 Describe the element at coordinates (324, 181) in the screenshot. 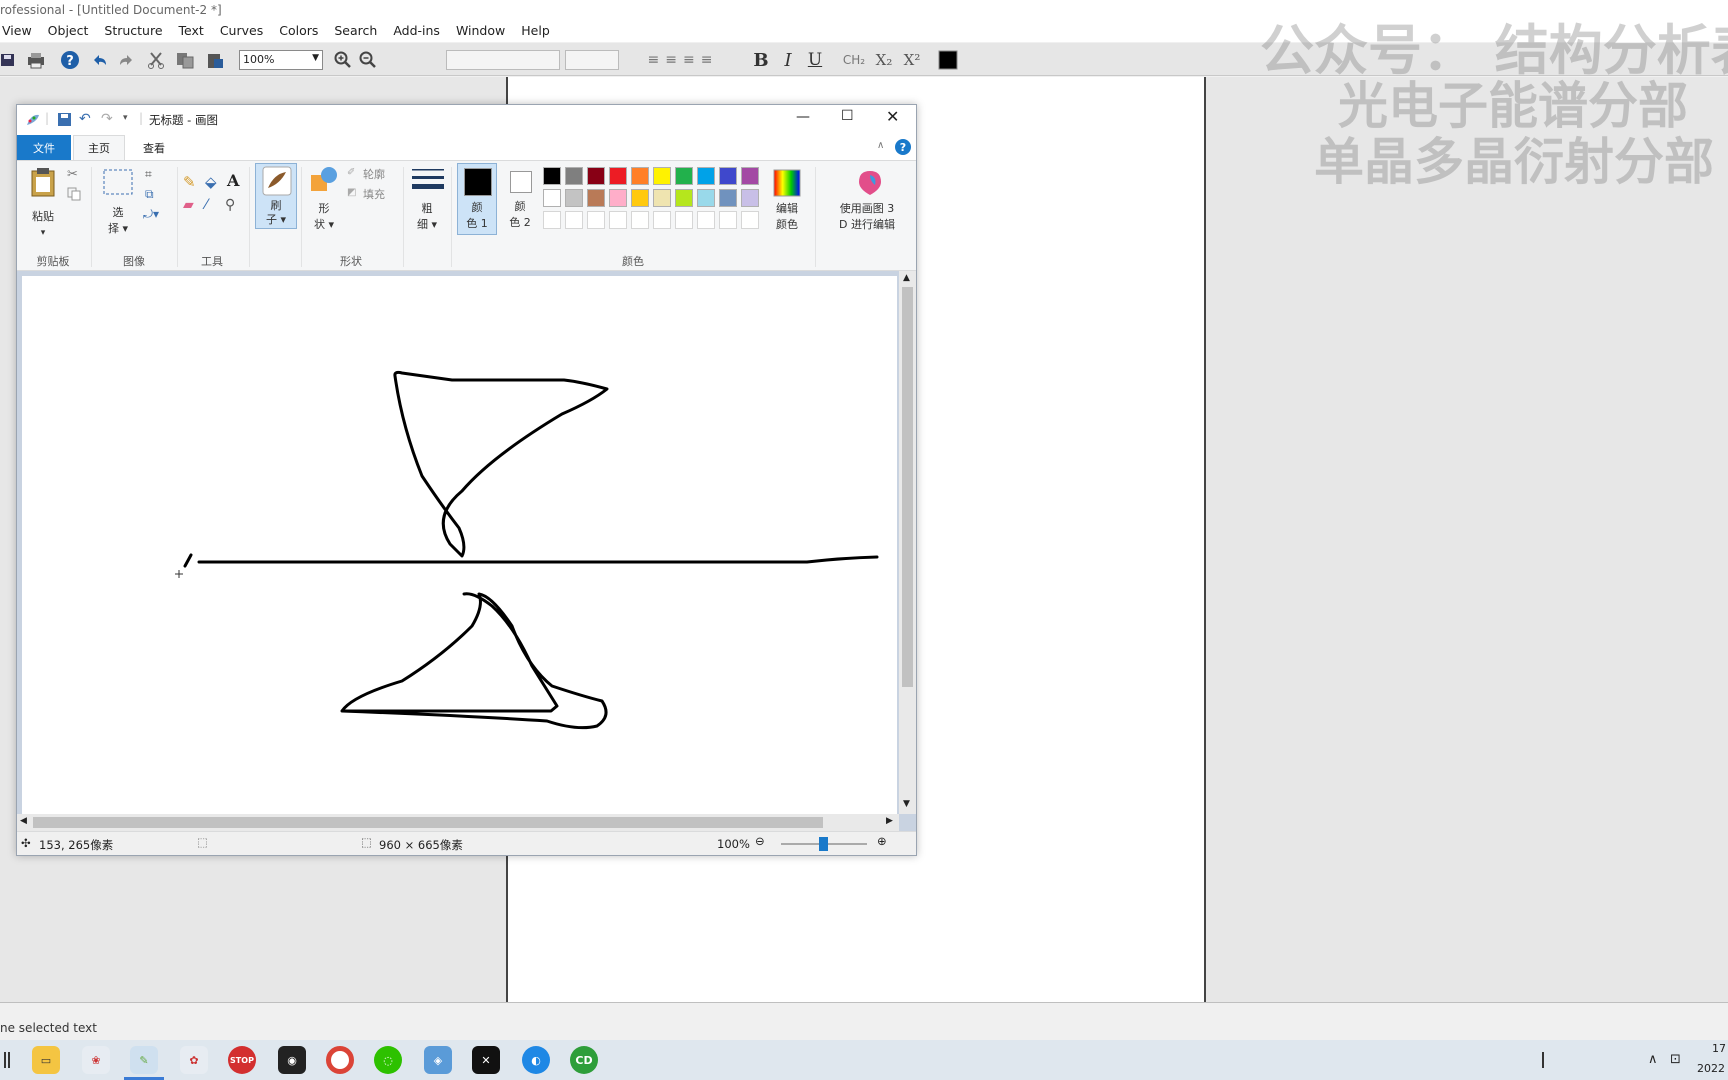

I see `shapes-icon` at that location.